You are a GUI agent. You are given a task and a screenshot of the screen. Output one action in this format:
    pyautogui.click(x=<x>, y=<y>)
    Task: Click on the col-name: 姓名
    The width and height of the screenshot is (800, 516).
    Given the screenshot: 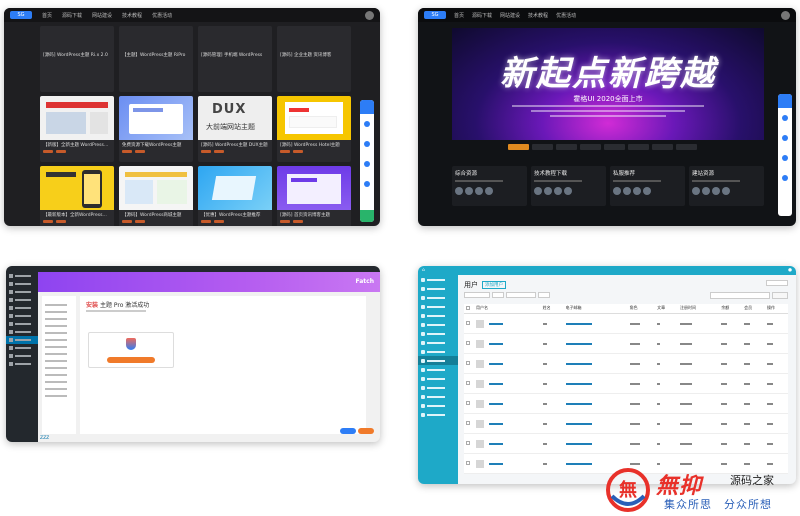 What is the action you would take?
    pyautogui.click(x=552, y=309)
    